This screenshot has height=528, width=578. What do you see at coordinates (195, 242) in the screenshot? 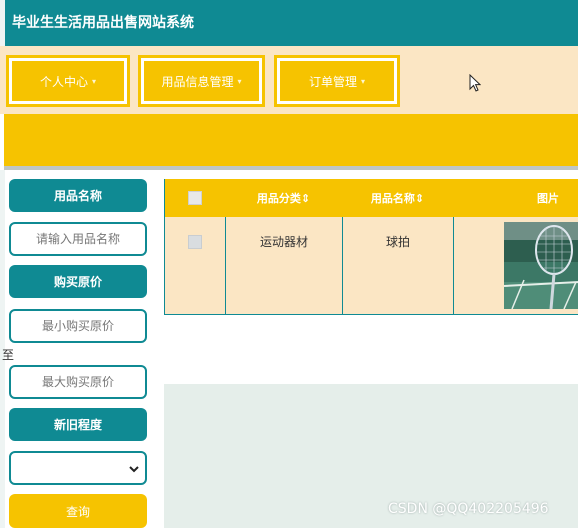
I see `row-checkbox` at bounding box center [195, 242].